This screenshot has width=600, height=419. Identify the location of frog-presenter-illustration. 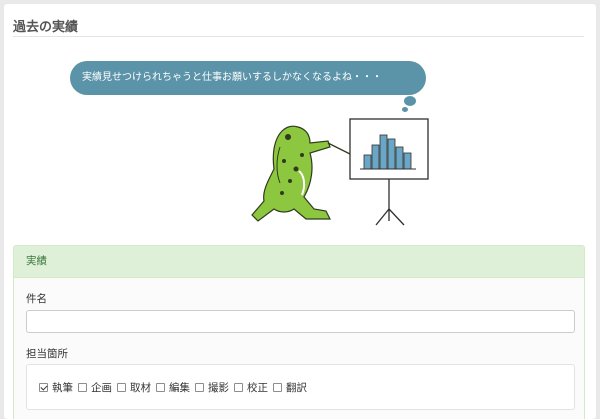
(340, 172).